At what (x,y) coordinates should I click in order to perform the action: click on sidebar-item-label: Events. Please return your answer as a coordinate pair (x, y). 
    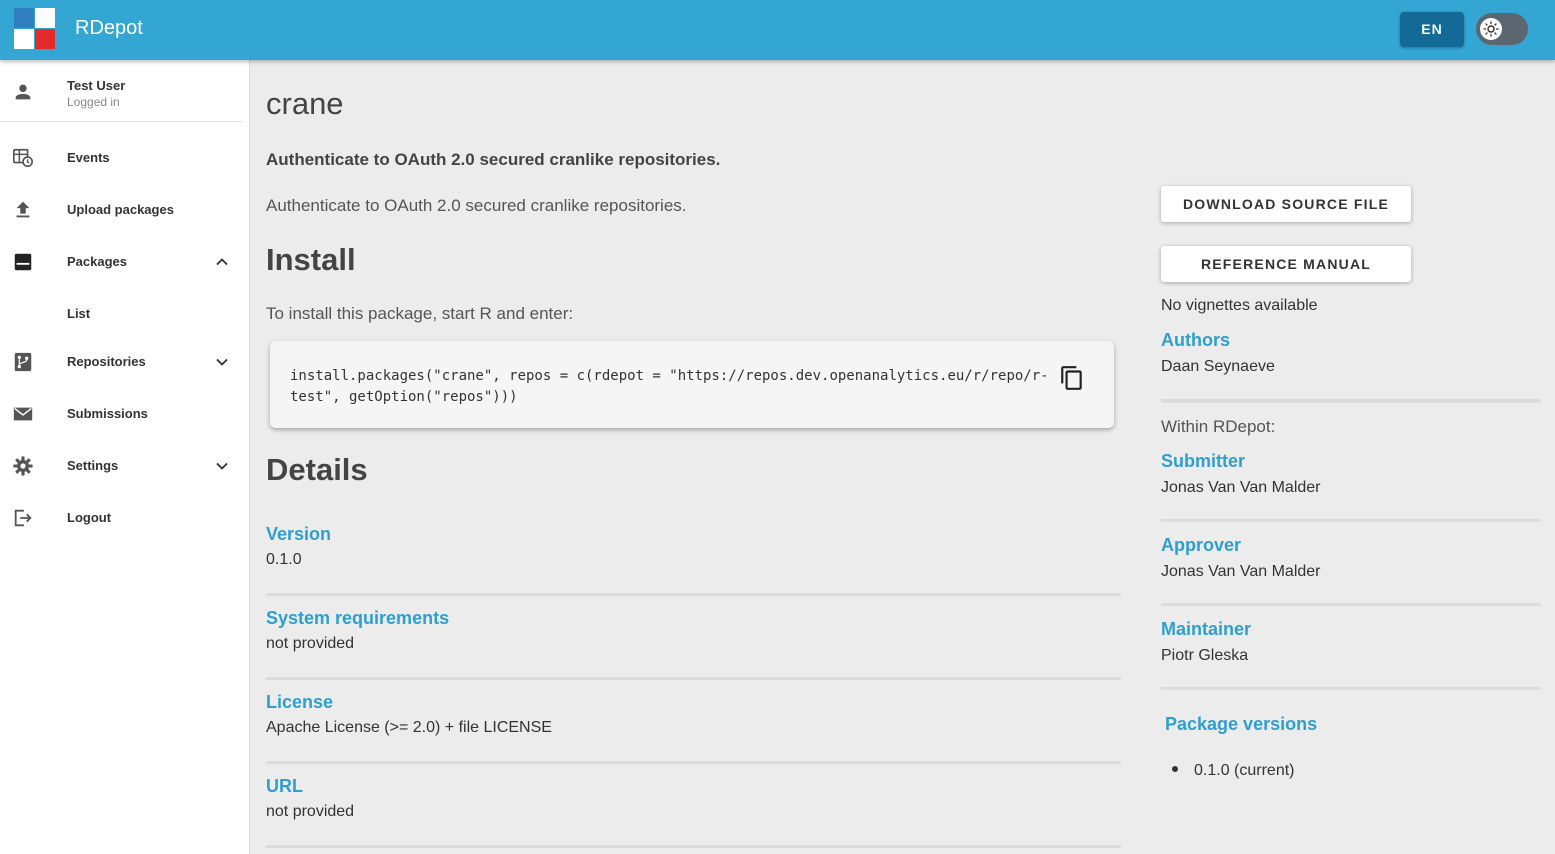
    Looking at the image, I should click on (88, 157).